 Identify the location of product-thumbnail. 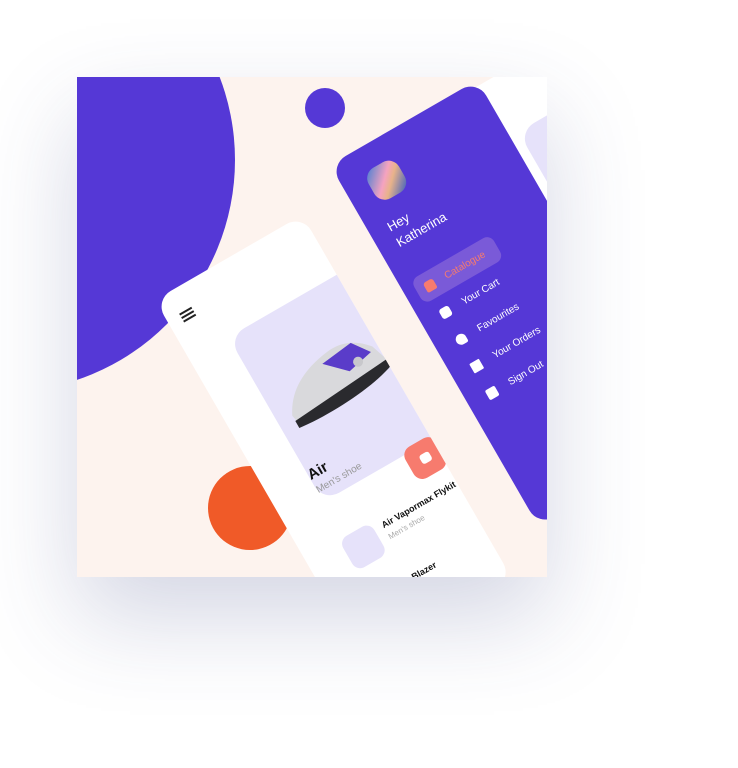
(363, 547).